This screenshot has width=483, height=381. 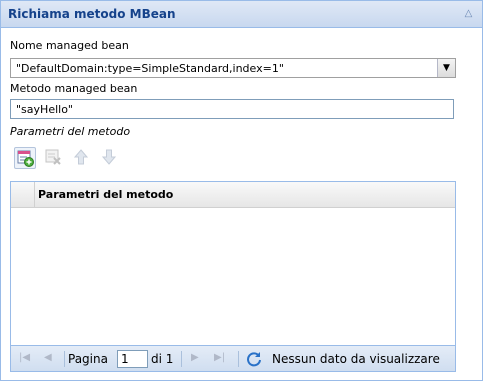 What do you see at coordinates (219, 357) in the screenshot?
I see `last-page-icon: ▶|` at bounding box center [219, 357].